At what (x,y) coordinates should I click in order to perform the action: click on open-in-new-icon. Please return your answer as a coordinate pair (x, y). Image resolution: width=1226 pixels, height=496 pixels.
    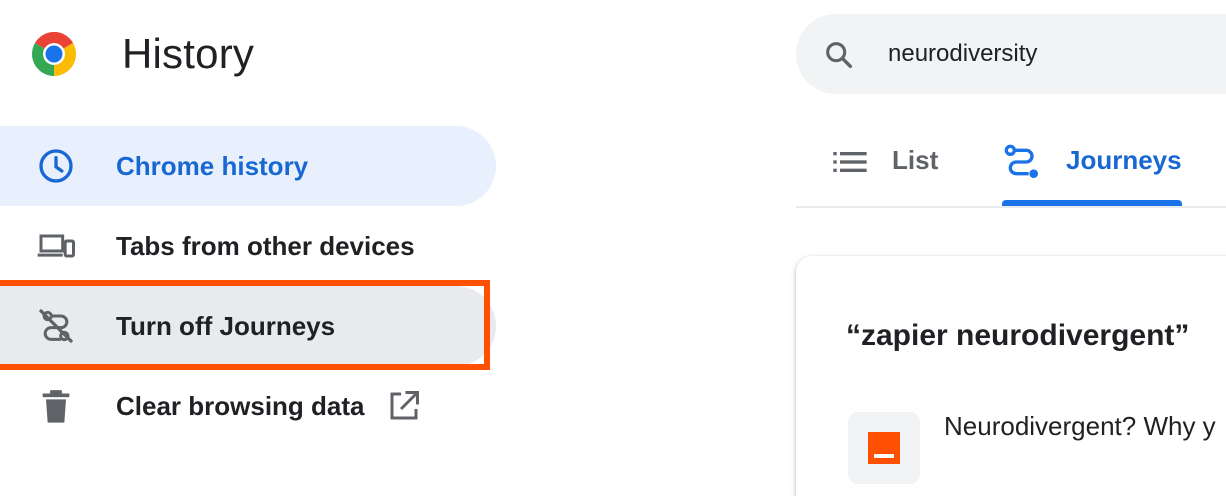
    Looking at the image, I should click on (404, 405).